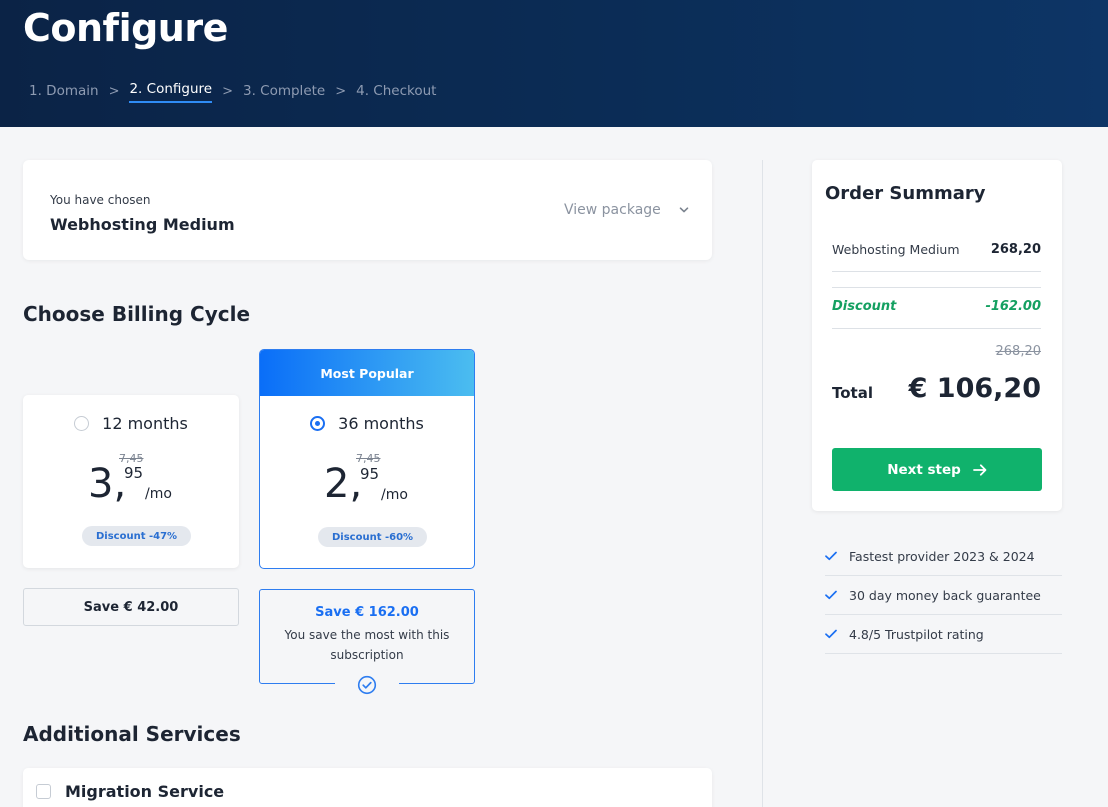 This screenshot has width=1108, height=807. What do you see at coordinates (936, 306) in the screenshot?
I see `summary-discount-row: Discount -162.00` at bounding box center [936, 306].